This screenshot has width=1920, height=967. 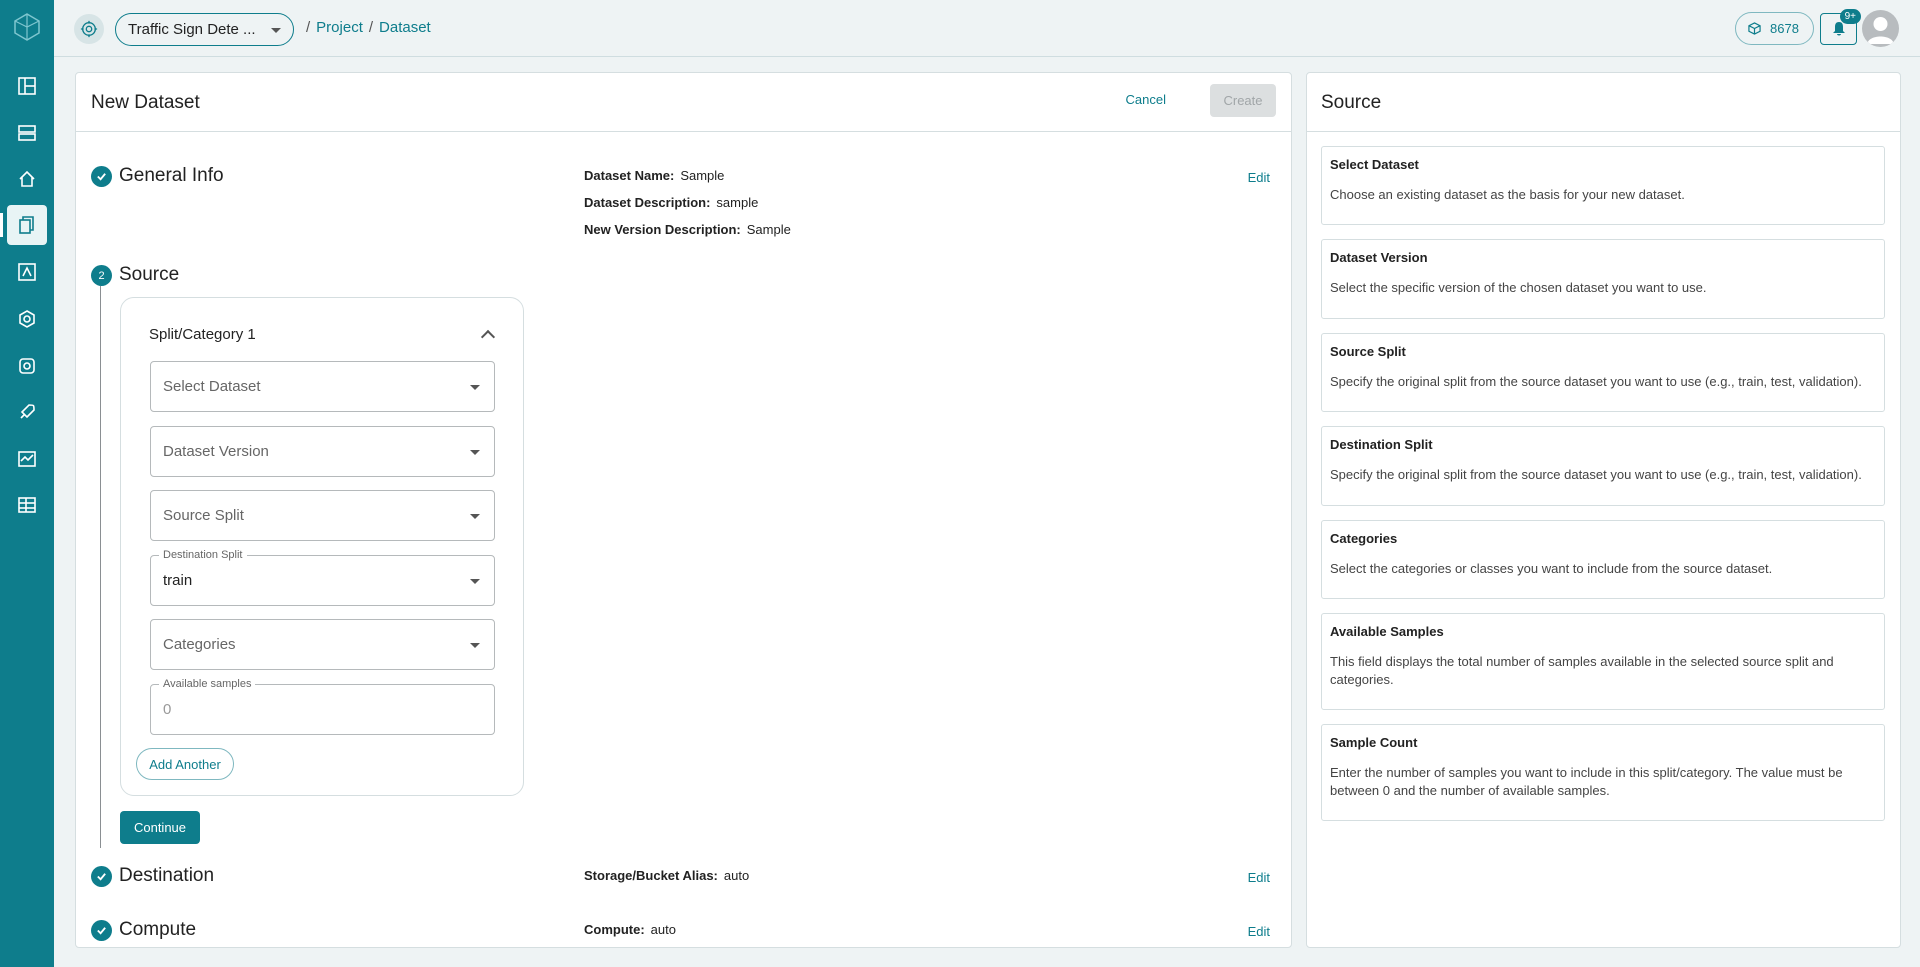 What do you see at coordinates (171, 175) in the screenshot?
I see `general-info-title: General Info` at bounding box center [171, 175].